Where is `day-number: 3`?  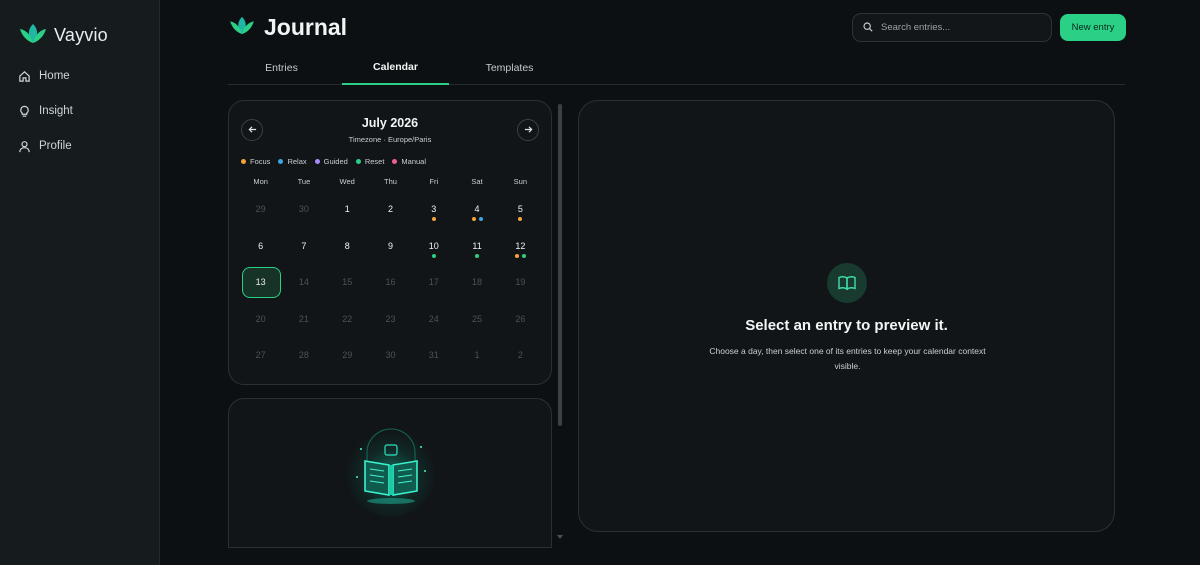 day-number: 3 is located at coordinates (434, 209).